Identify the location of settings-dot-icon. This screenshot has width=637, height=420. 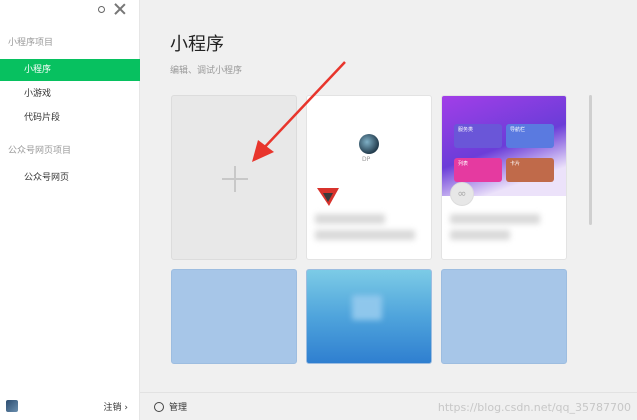
(101, 9).